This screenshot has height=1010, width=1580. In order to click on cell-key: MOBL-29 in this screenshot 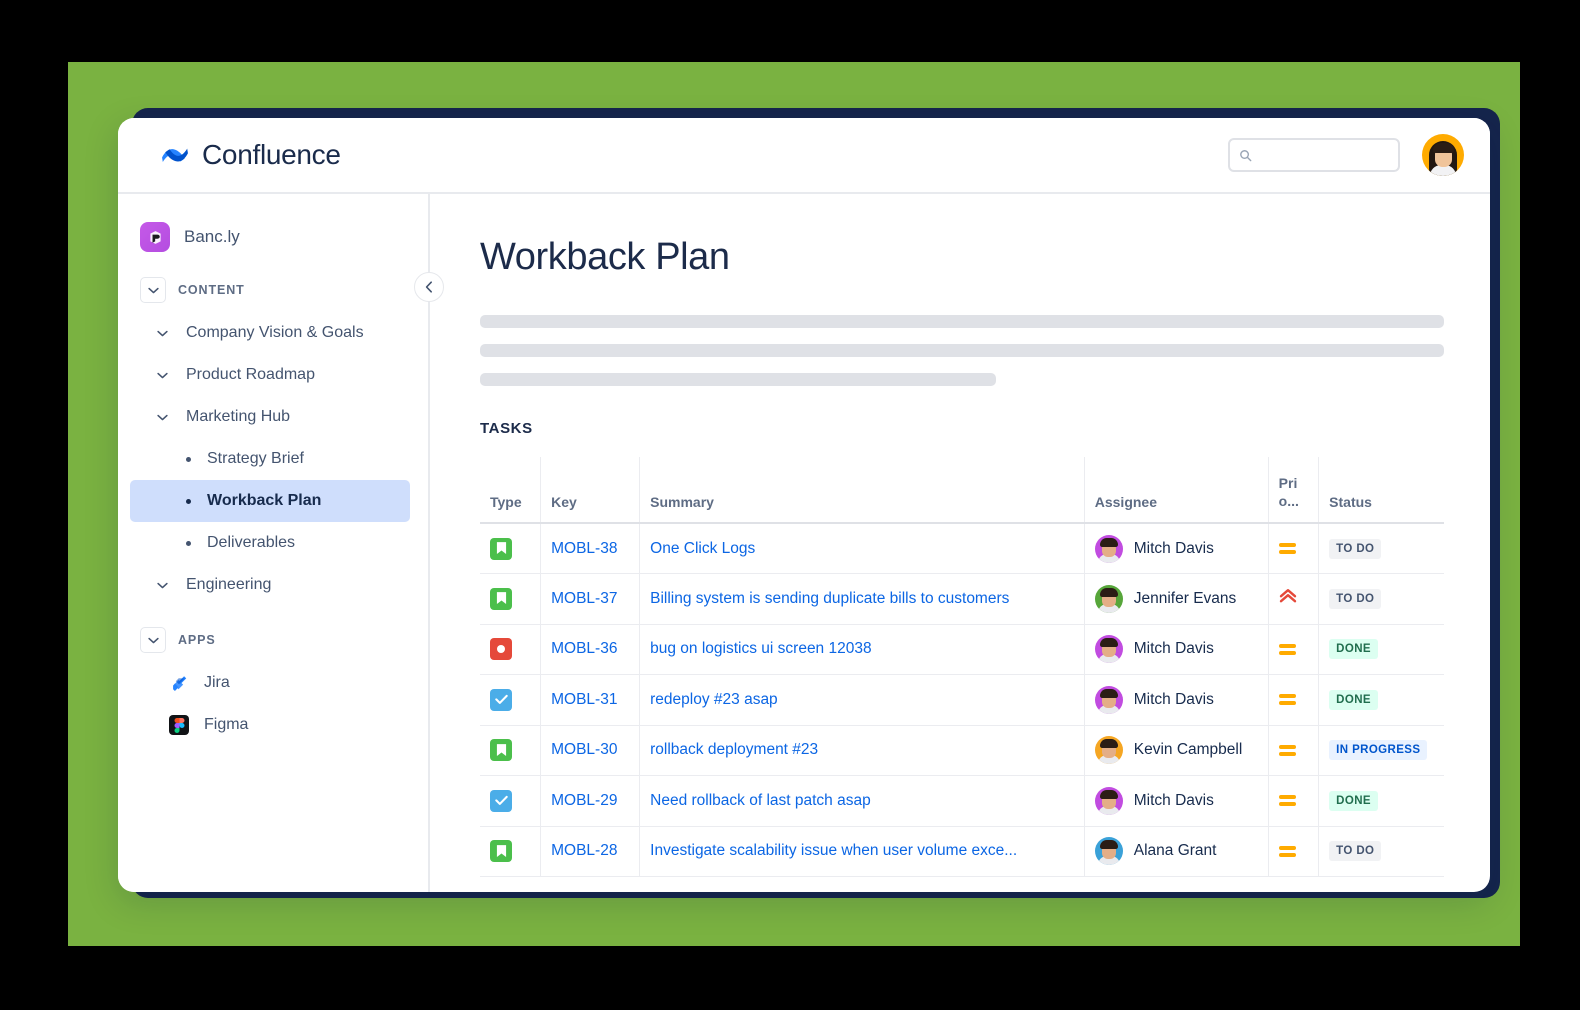, I will do `click(590, 801)`.